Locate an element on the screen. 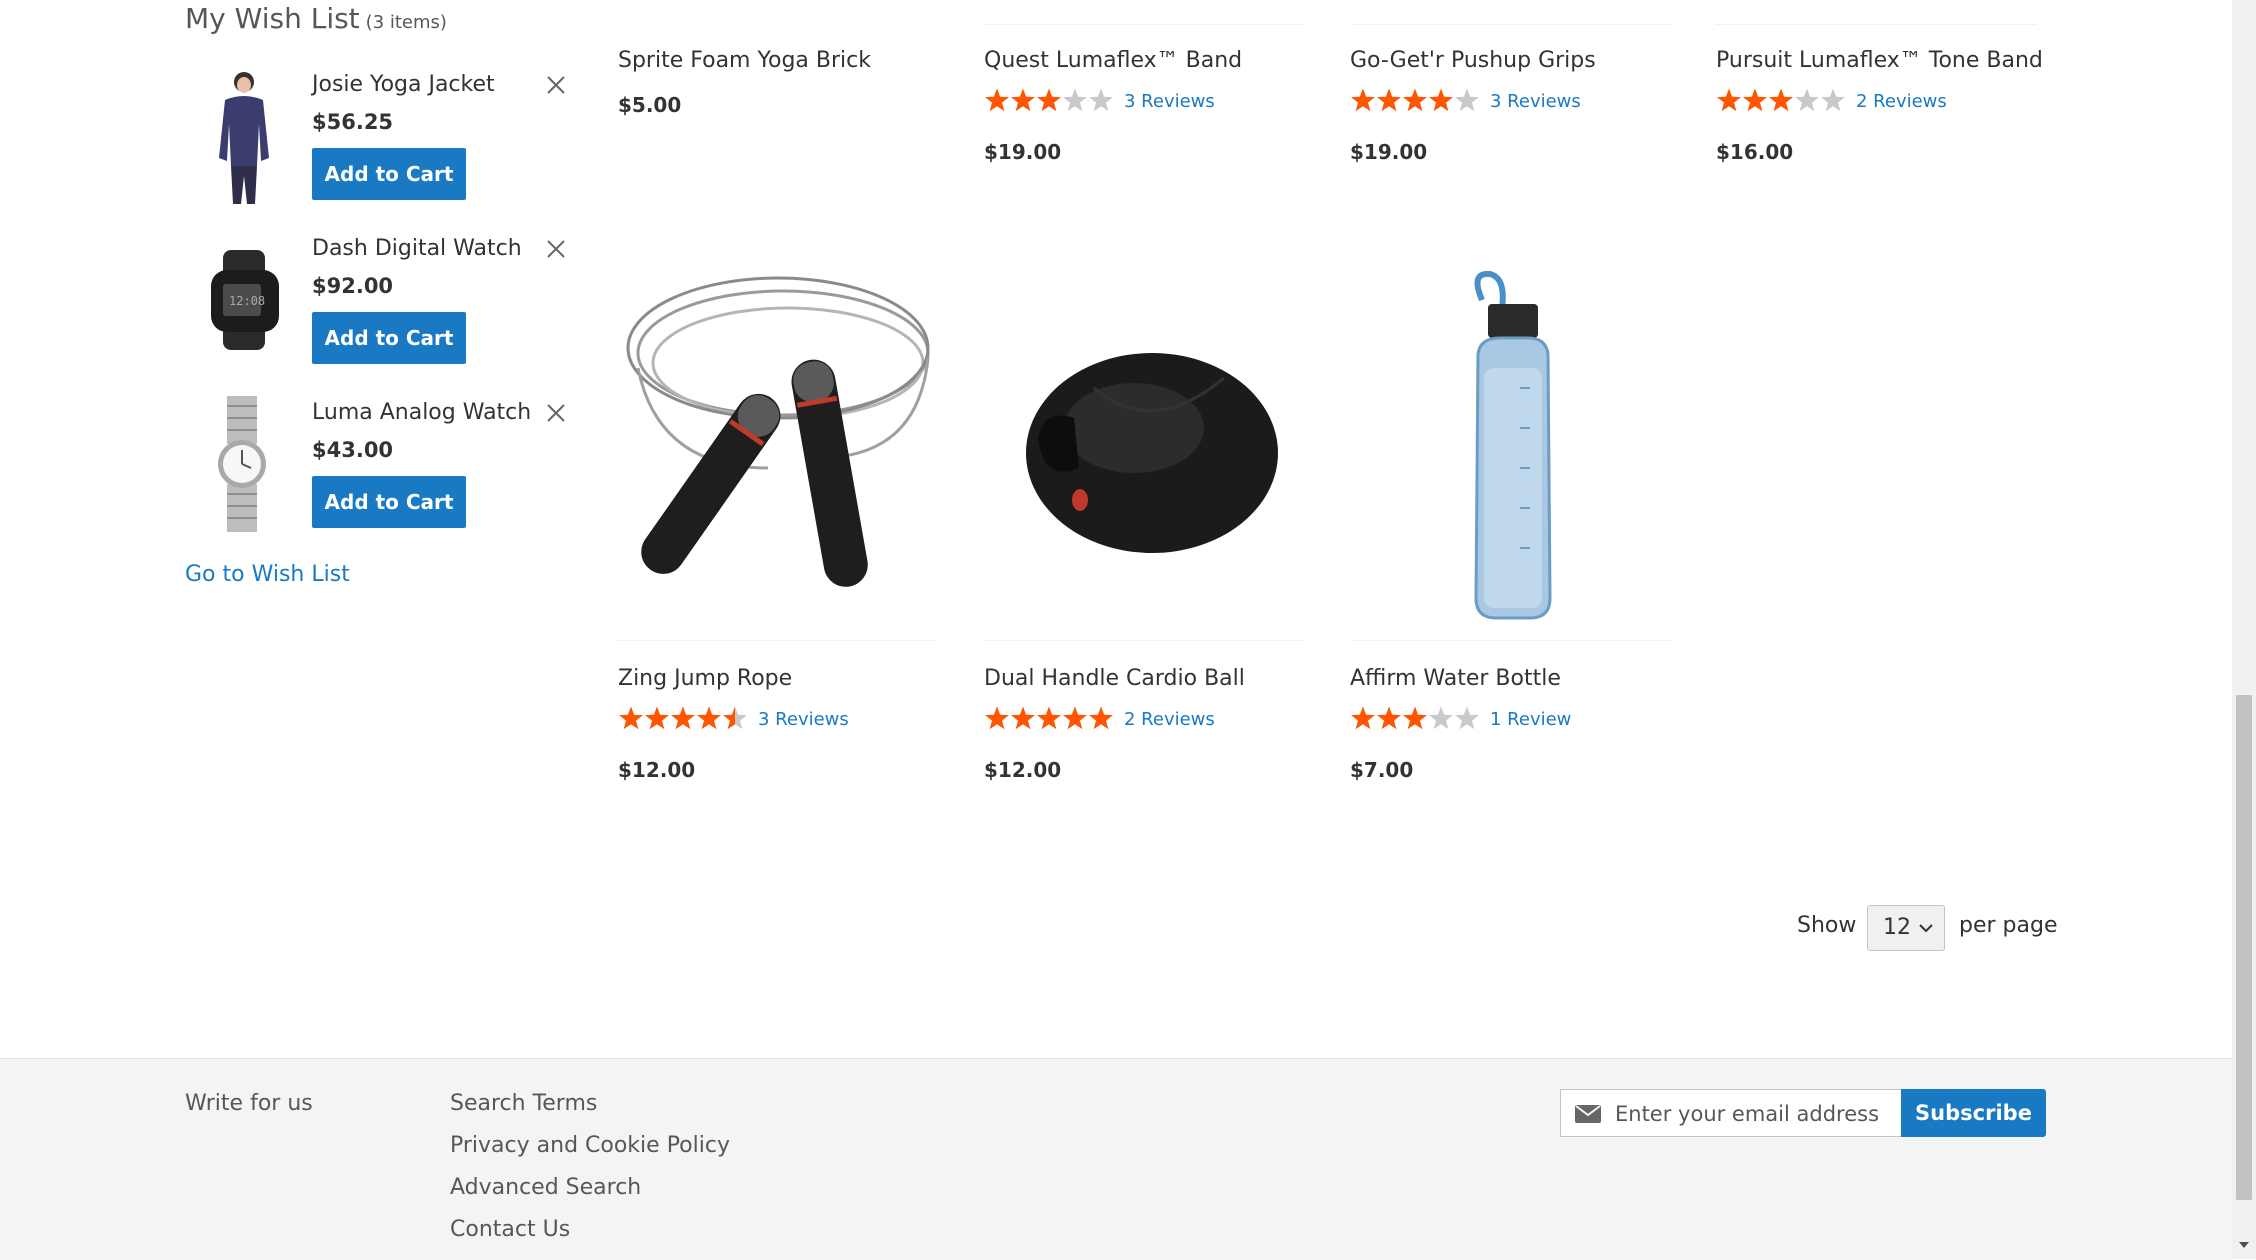 The width and height of the screenshot is (2256, 1260). product-item: Go-Get'r Pushup Grips 3 Reviews $19.00 is located at coordinates (1515, 90).